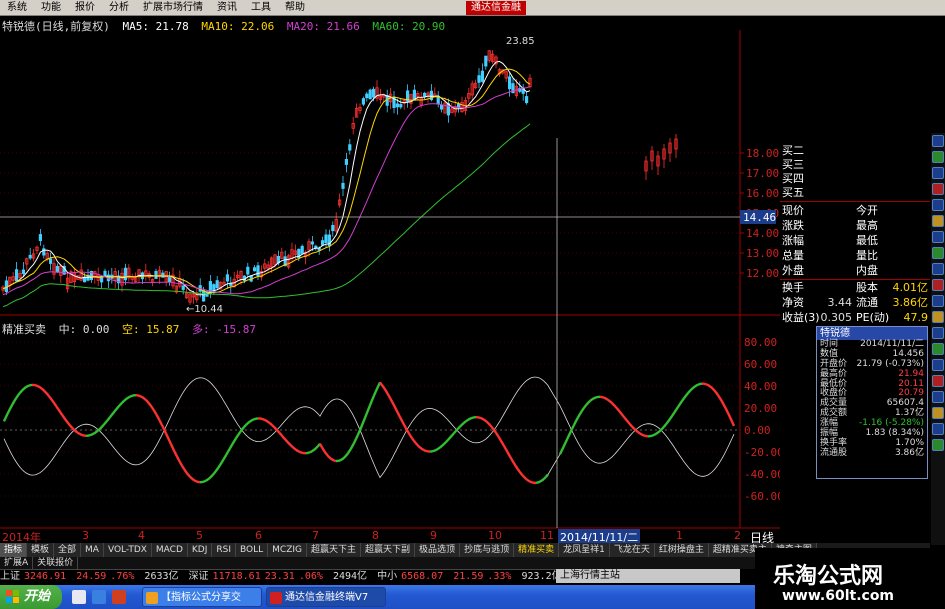  I want to click on indicator-tab: 红树操盘主, so click(681, 550).